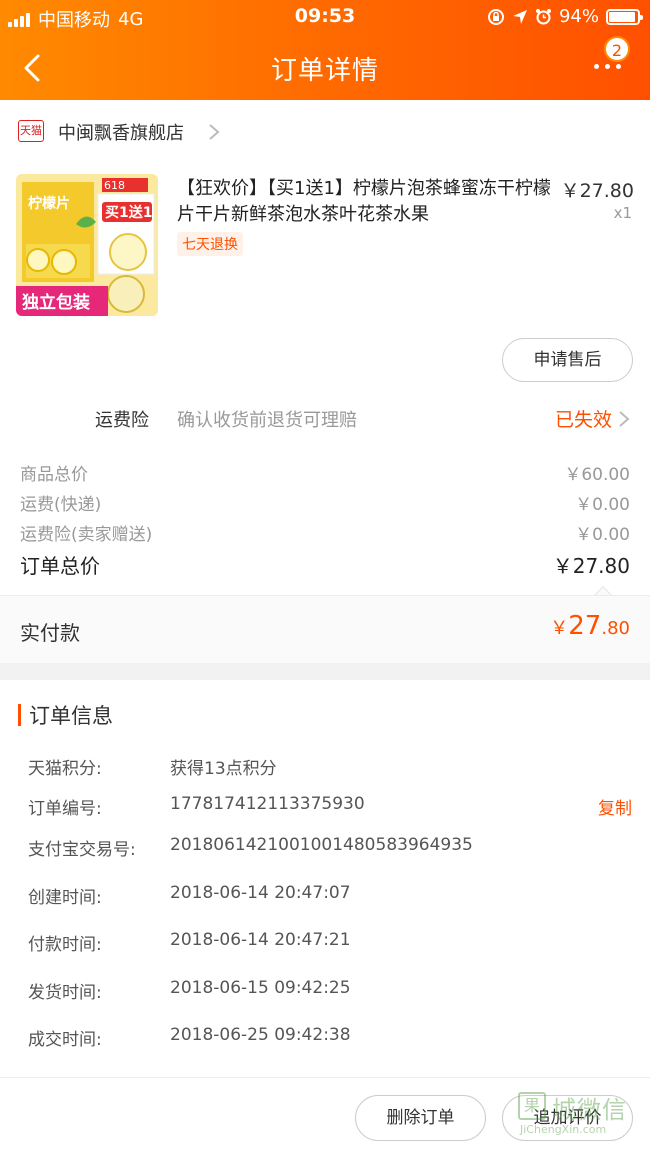 Image resolution: width=650 pixels, height=1155 pixels. Describe the element at coordinates (114, 185) in the screenshot. I see `image-event-text: 618` at that location.